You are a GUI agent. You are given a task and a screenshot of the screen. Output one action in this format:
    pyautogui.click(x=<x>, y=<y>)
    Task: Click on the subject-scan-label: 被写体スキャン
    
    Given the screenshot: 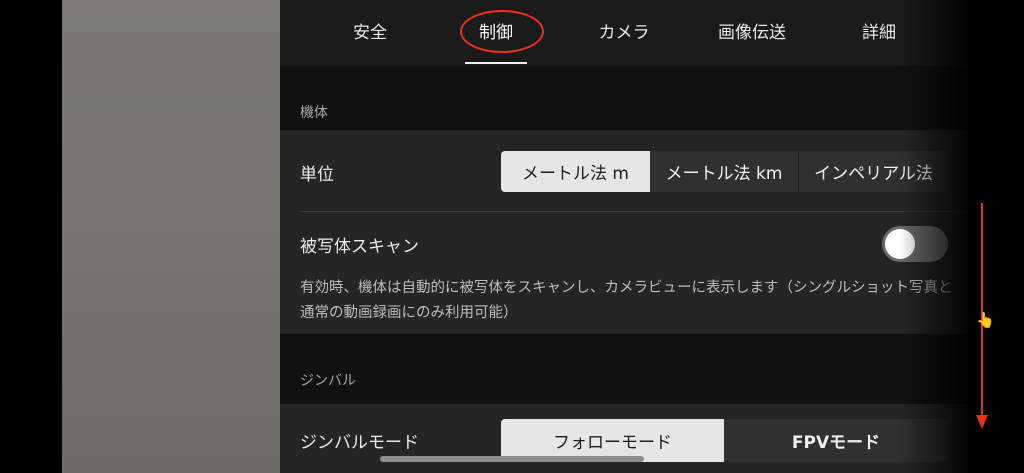 What is the action you would take?
    pyautogui.click(x=359, y=247)
    